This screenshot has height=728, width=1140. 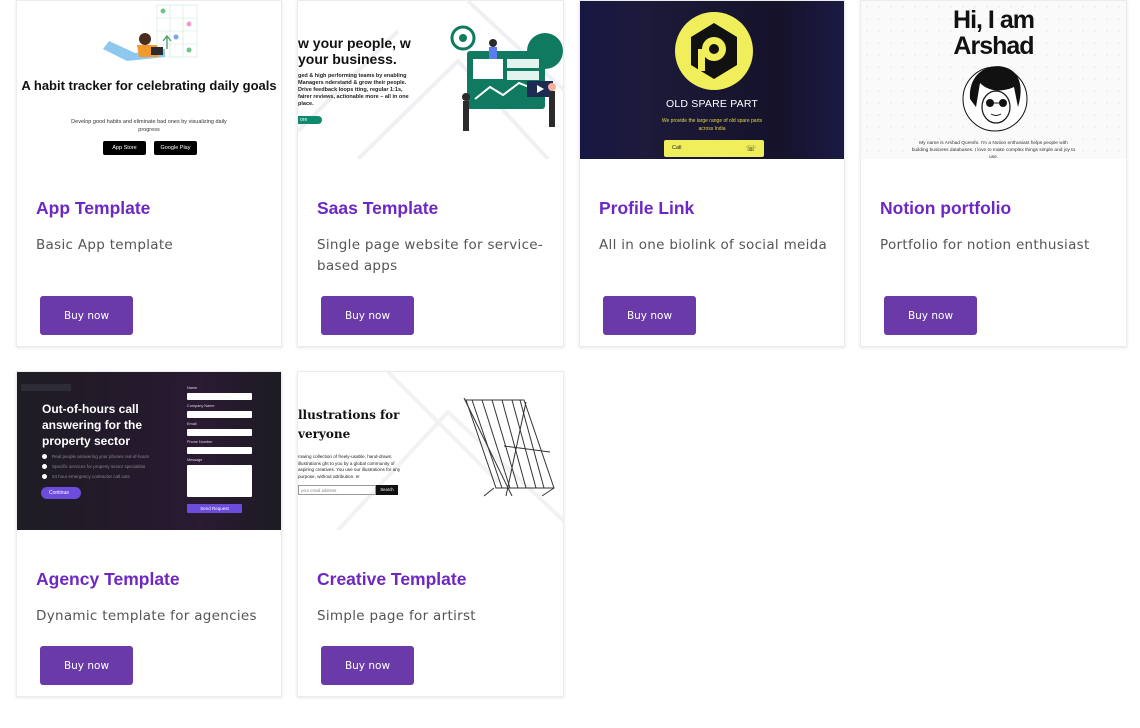 What do you see at coordinates (192, 388) in the screenshot?
I see `field-label: Name` at bounding box center [192, 388].